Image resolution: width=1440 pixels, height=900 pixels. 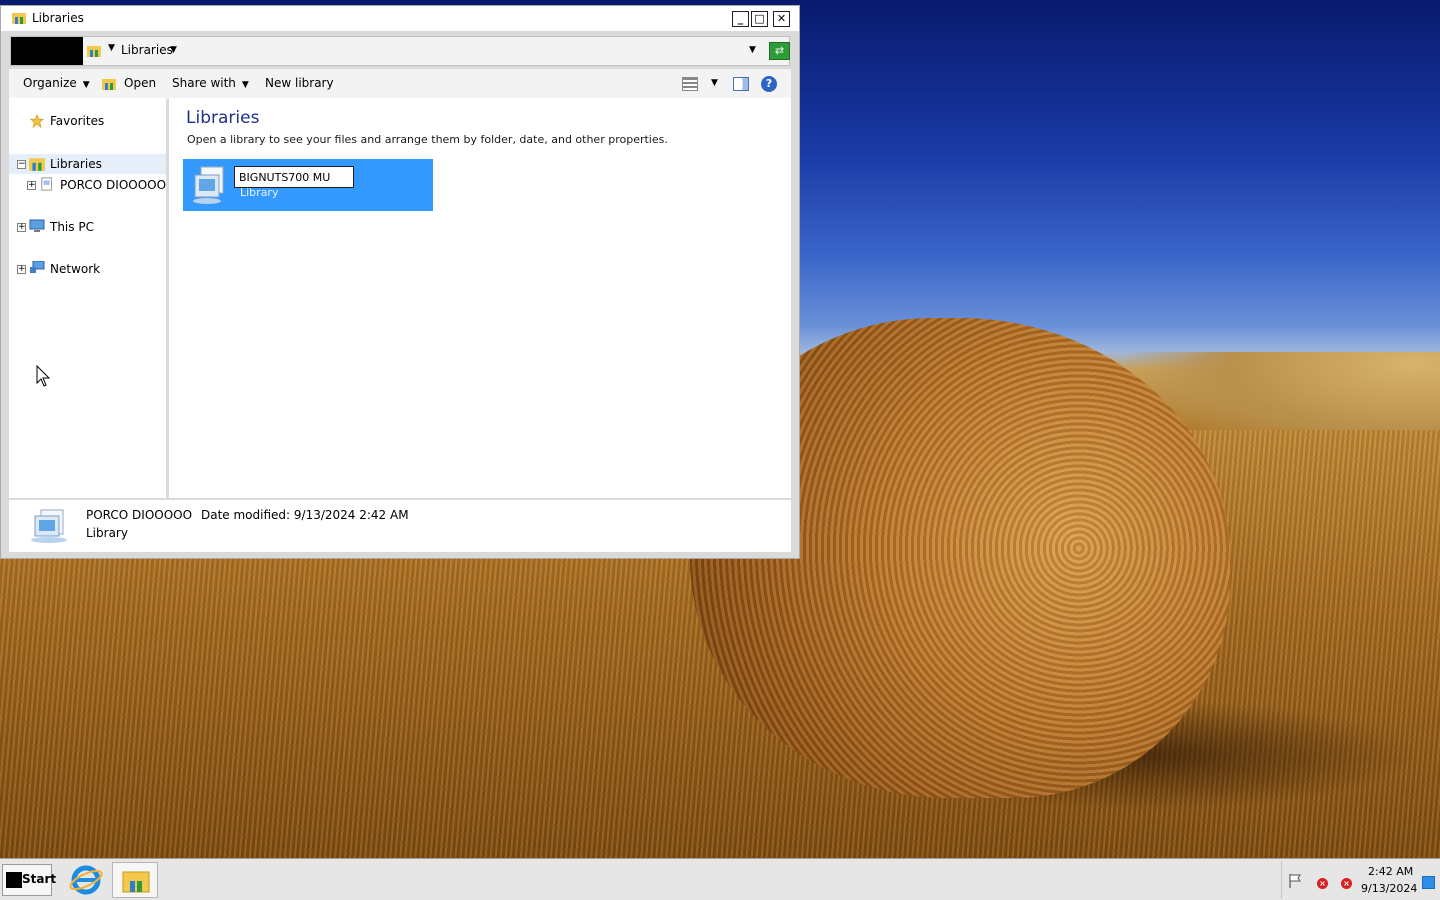 I want to click on notification-icon, so click(x=1428, y=882).